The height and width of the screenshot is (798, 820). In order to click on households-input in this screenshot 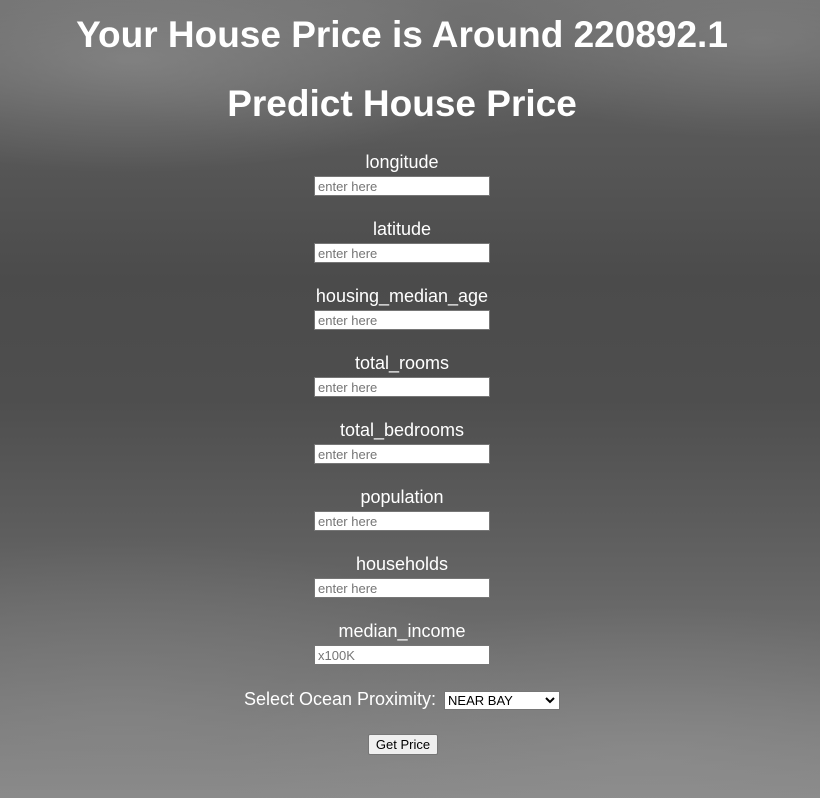, I will do `click(402, 588)`.